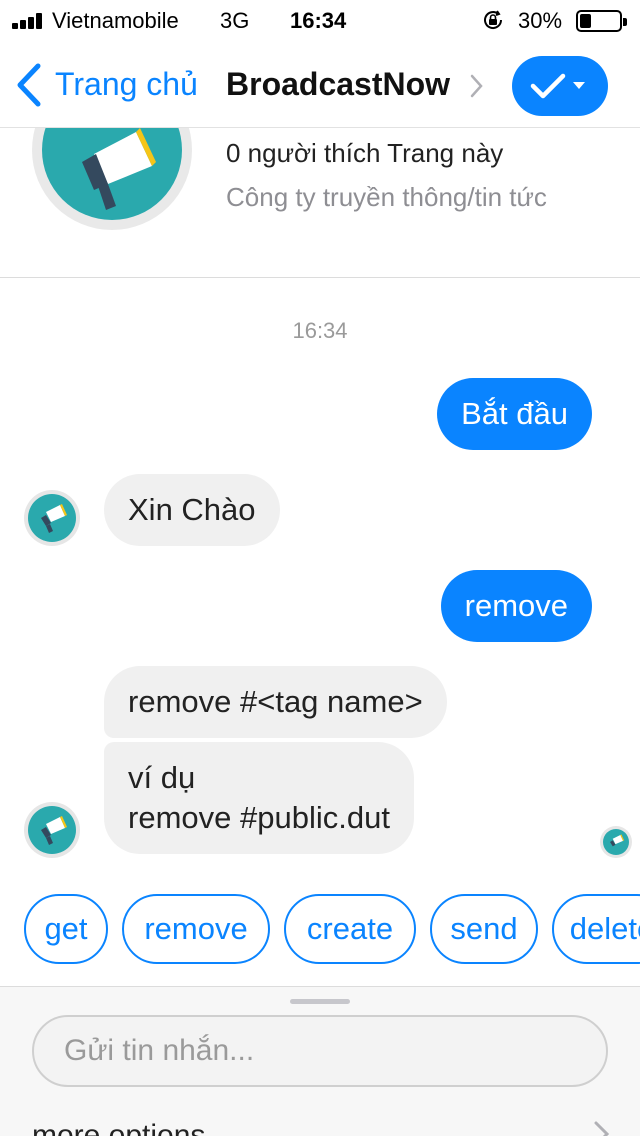  Describe the element at coordinates (192, 510) in the screenshot. I see `incoming-message: Xin Chào` at that location.